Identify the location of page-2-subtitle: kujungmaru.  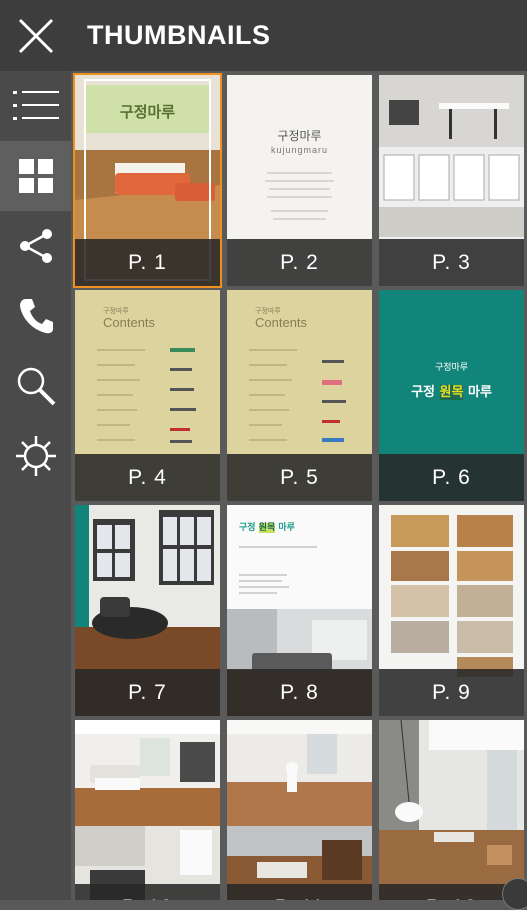
(299, 150).